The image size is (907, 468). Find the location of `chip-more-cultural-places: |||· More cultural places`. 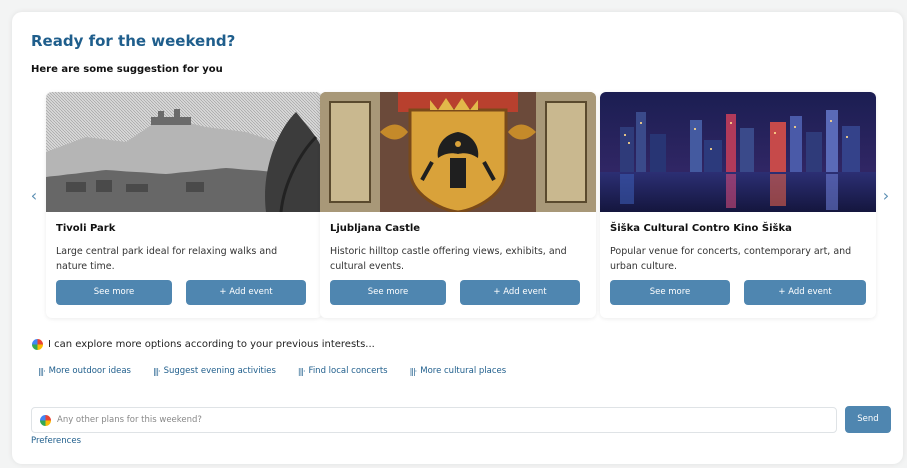

chip-more-cultural-places: |||· More cultural places is located at coordinates (458, 371).